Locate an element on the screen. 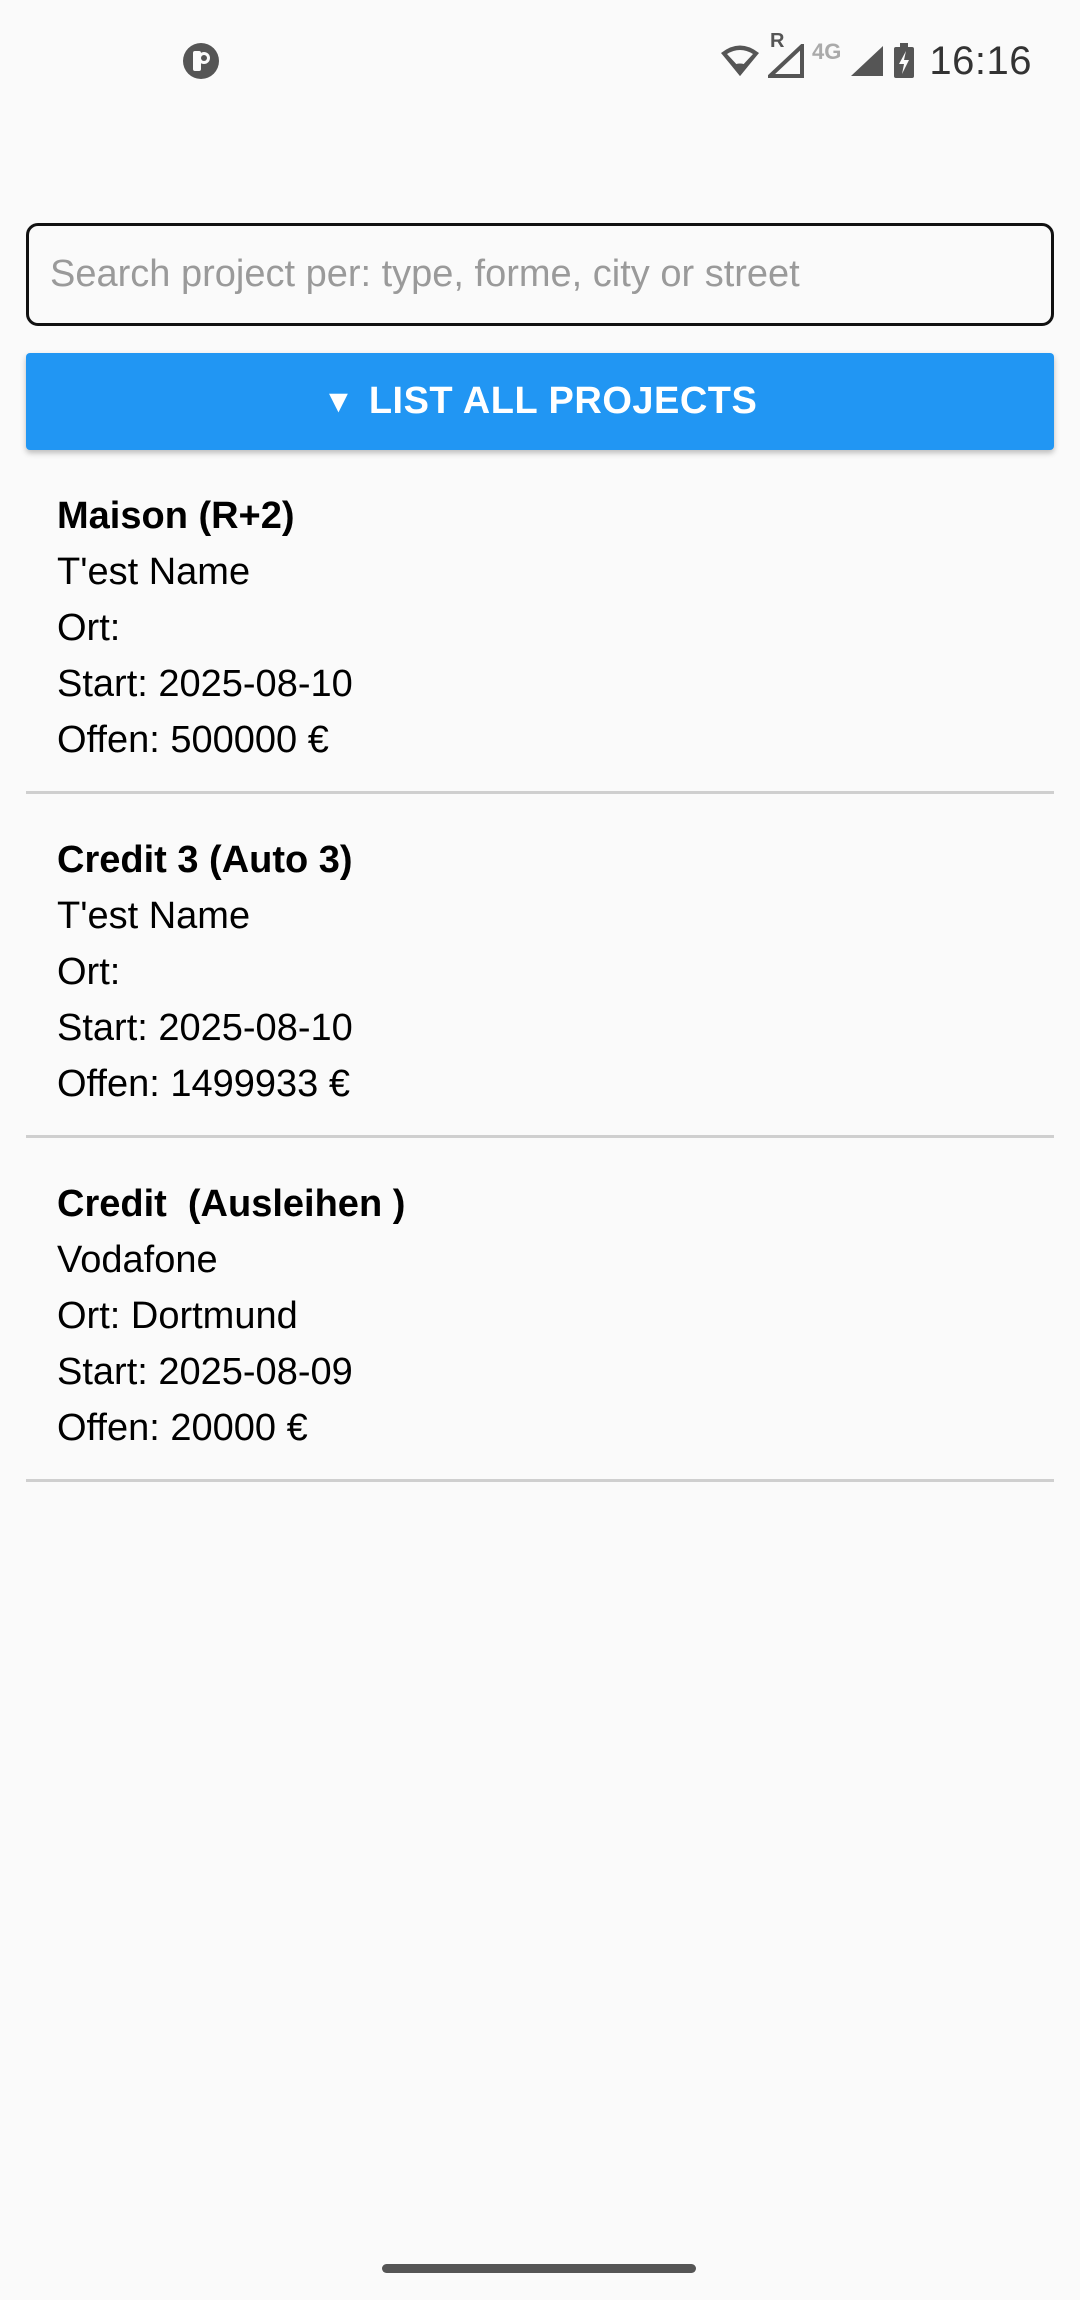 The height and width of the screenshot is (2300, 1080). project-name: Vodafone is located at coordinates (137, 1260).